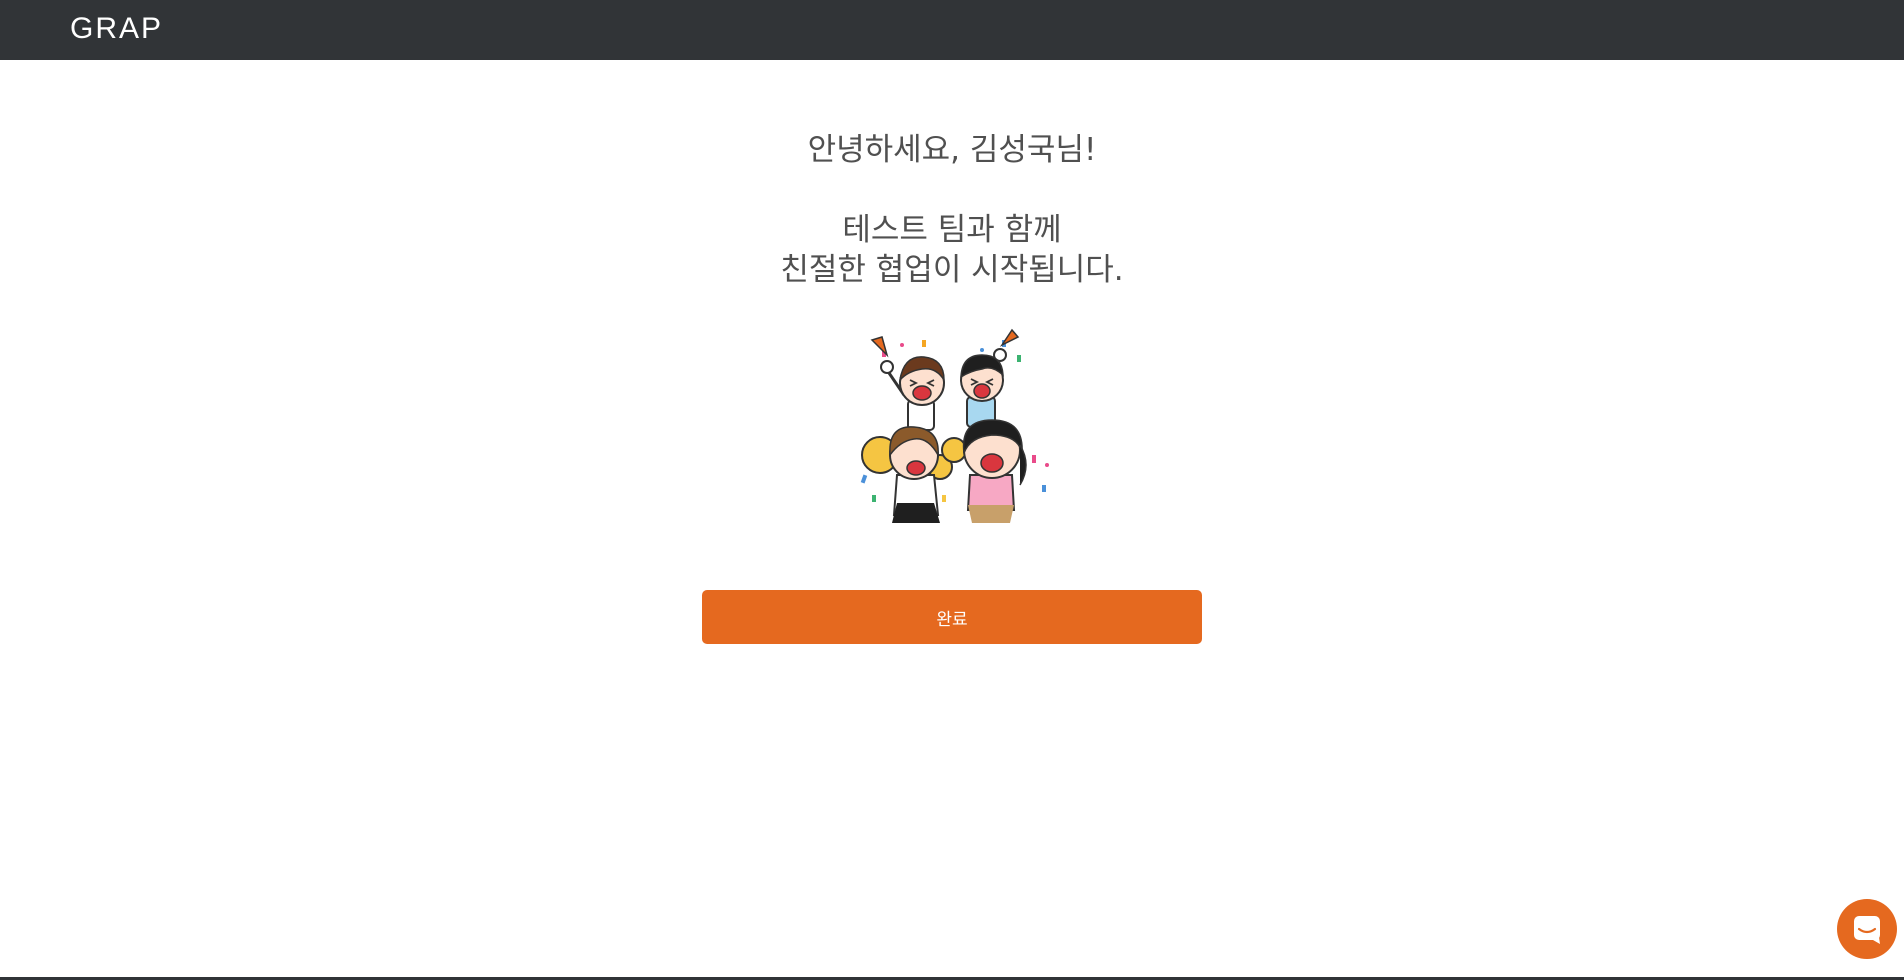  Describe the element at coordinates (907, 383) in the screenshot. I see `person-top-left` at that location.